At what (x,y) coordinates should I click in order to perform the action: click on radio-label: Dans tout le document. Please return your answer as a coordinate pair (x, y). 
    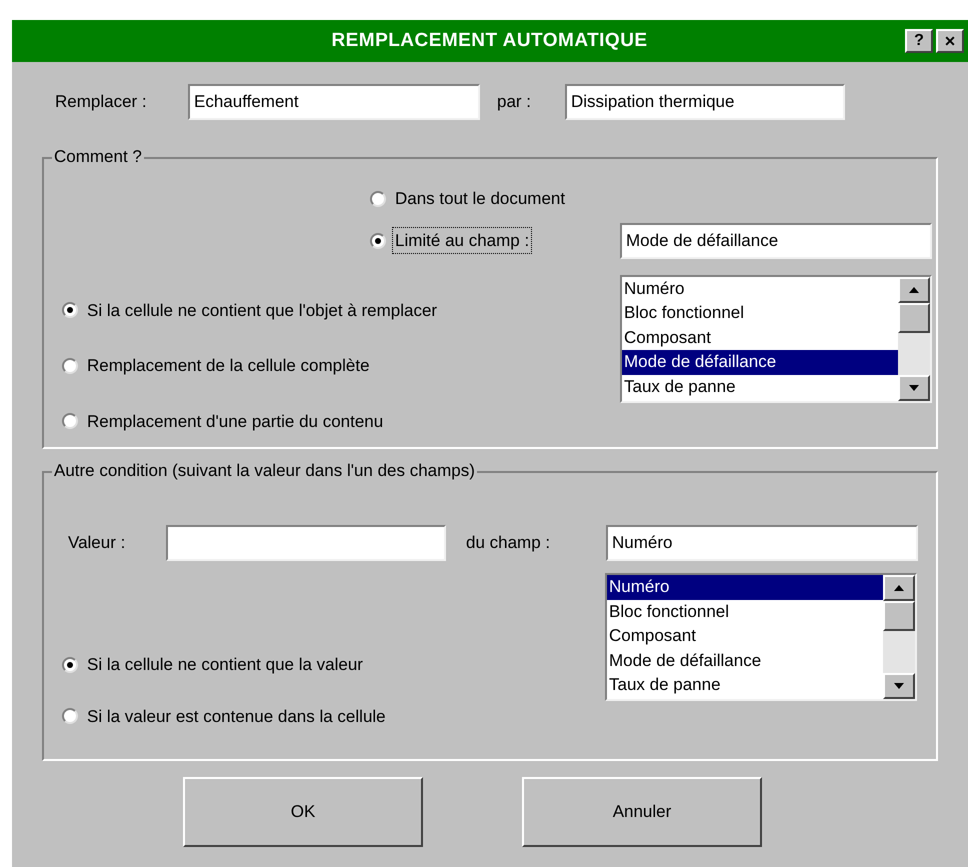
    Looking at the image, I should click on (480, 199).